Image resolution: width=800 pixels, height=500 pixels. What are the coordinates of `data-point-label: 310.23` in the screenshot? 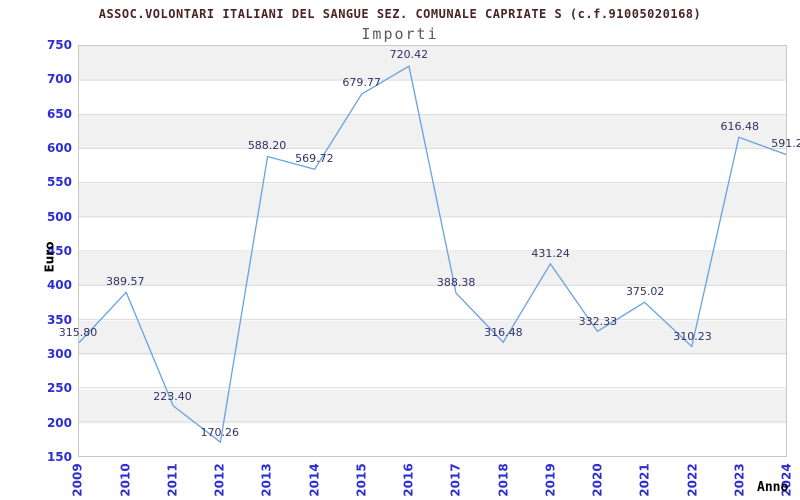 It's located at (692, 336).